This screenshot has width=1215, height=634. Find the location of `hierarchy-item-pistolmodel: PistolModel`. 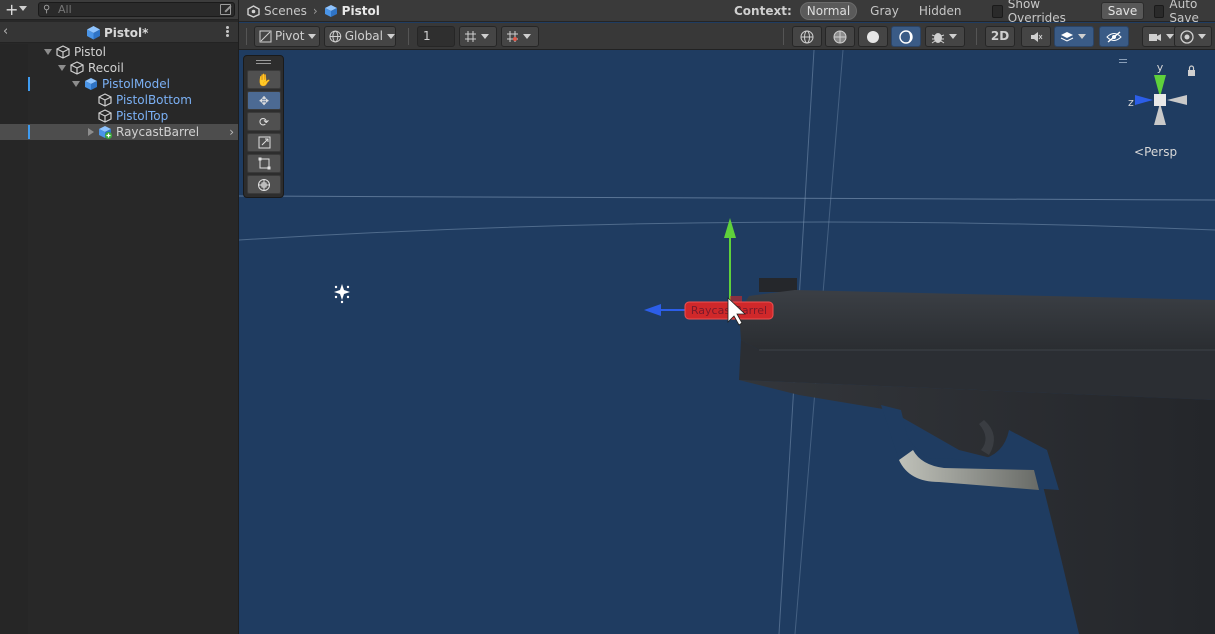

hierarchy-item-pistolmodel: PistolModel is located at coordinates (119, 84).